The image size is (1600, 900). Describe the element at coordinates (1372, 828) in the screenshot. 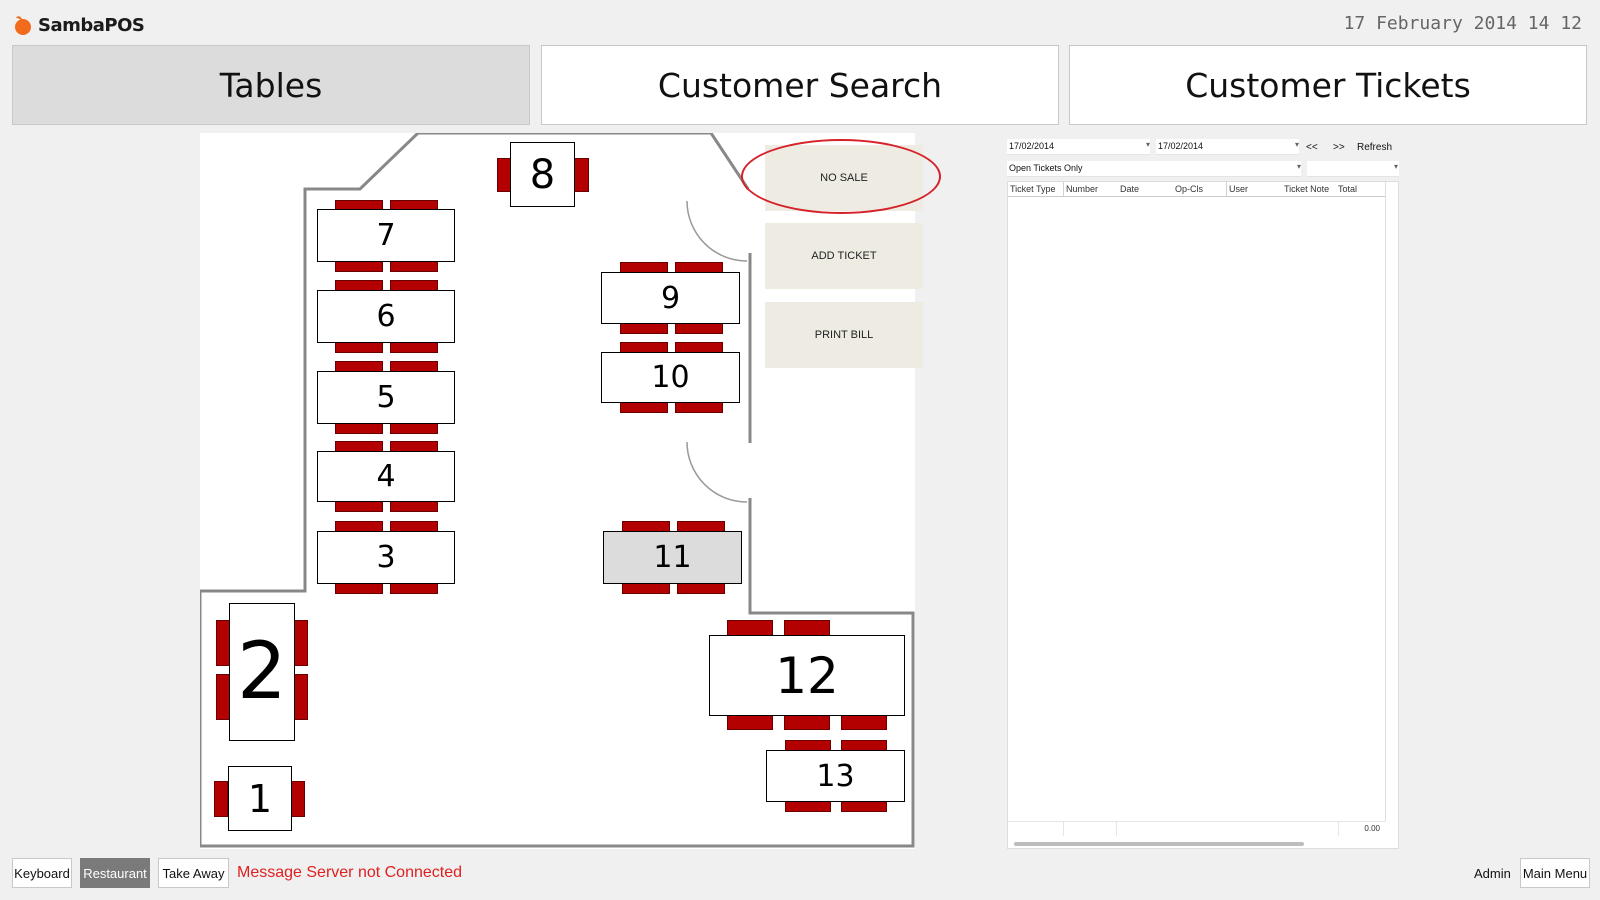

I see `grid-total: 0.00` at that location.